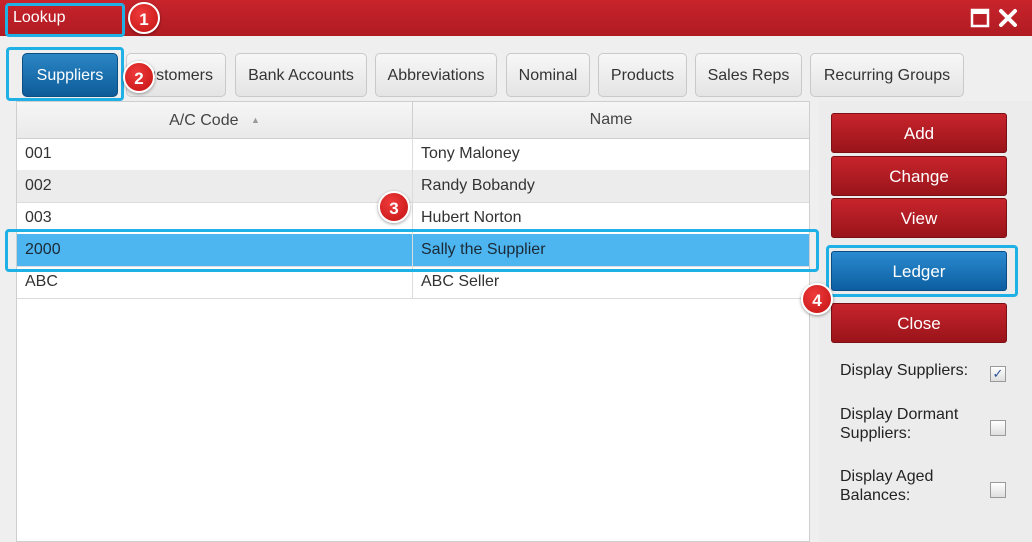 The image size is (1032, 542). Describe the element at coordinates (922, 271) in the screenshot. I see `highlight-ledger-button` at that location.